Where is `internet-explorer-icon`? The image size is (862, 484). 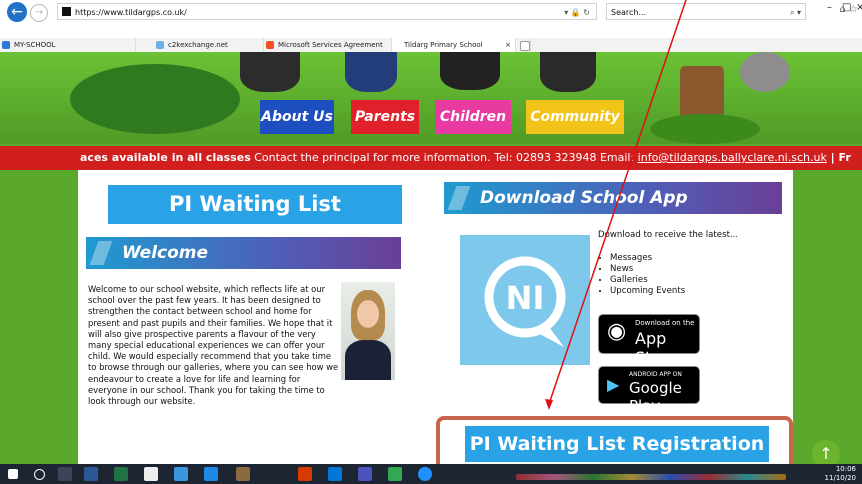 internet-explorer-icon is located at coordinates (425, 474).